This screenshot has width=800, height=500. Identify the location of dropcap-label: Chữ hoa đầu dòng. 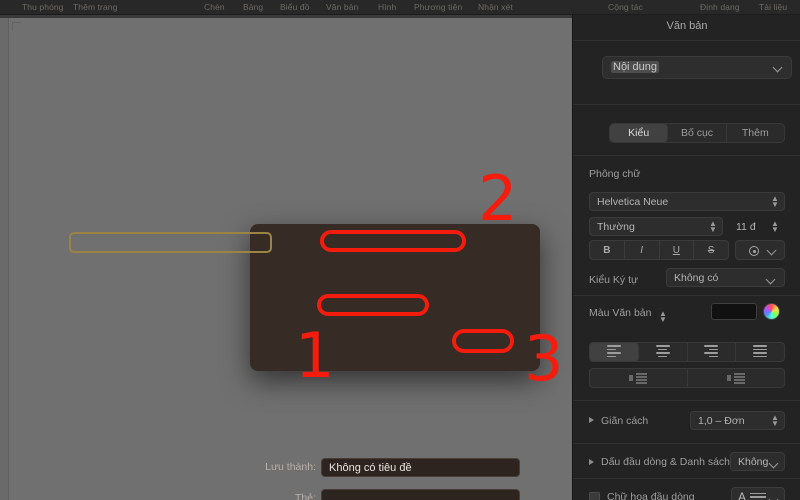
(651, 495).